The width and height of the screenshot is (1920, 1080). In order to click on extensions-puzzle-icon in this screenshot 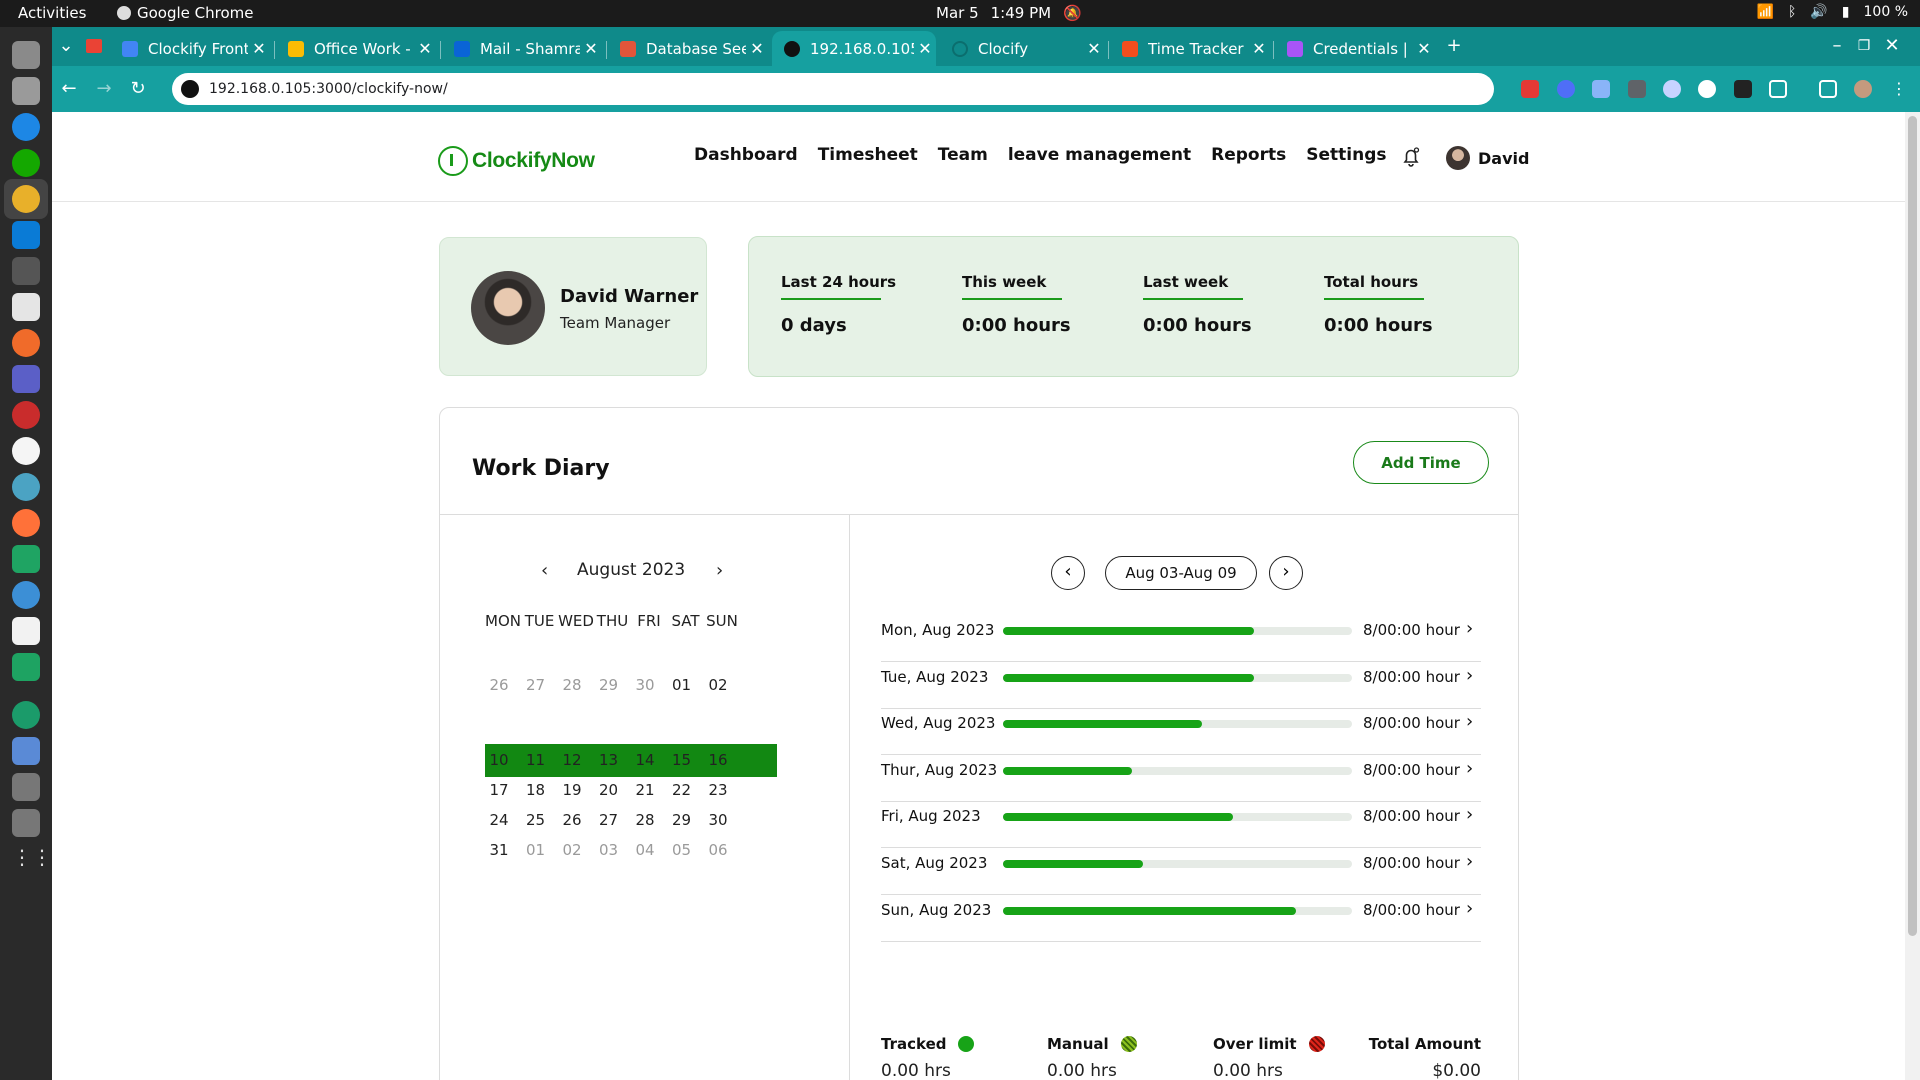, I will do `click(1778, 89)`.